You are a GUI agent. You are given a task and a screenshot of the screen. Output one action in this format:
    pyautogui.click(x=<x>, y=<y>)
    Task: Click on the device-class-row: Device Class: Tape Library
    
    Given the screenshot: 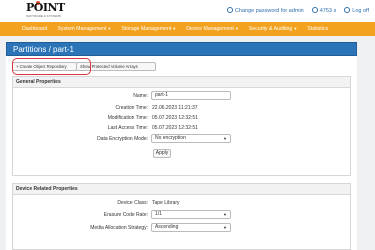 What is the action you would take?
    pyautogui.click(x=182, y=203)
    